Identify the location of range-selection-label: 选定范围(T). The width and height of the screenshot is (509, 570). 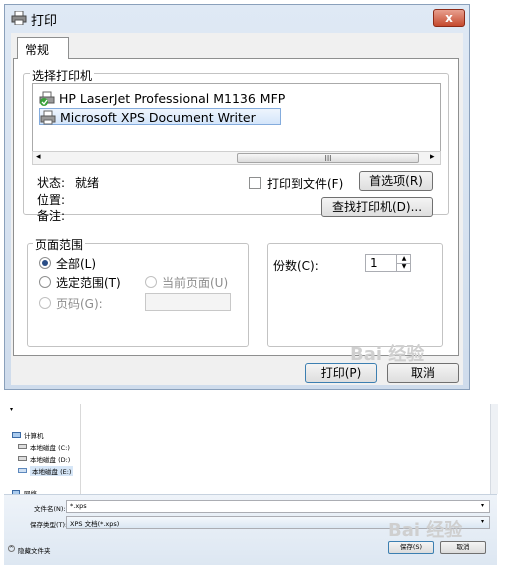
(88, 283).